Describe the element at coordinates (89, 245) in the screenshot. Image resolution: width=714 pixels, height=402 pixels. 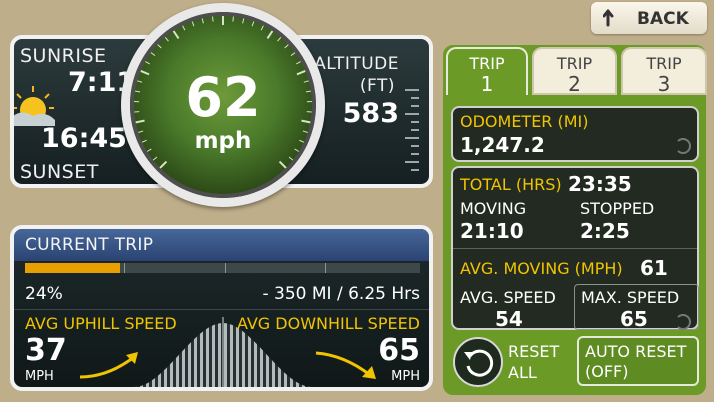
I see `current-trip-title: CURRENT TRIP` at that location.